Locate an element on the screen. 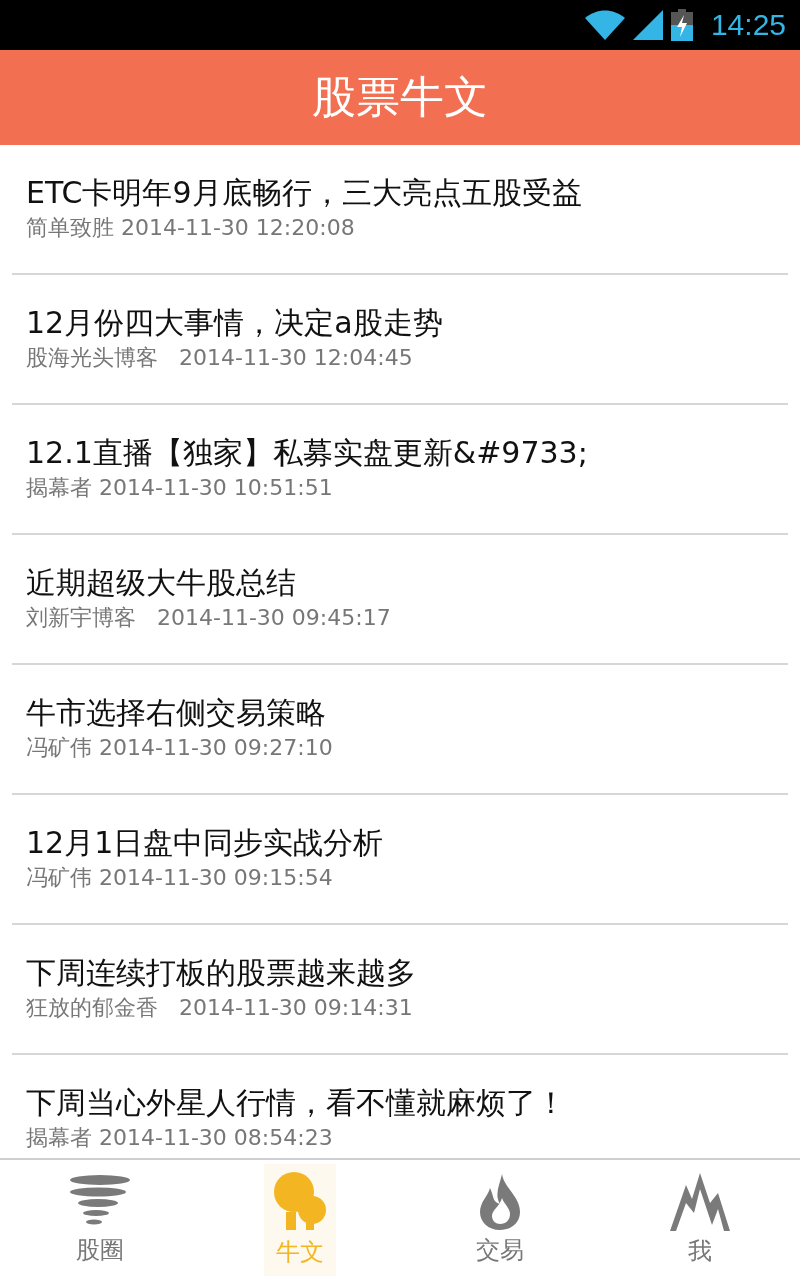  article-meta: 揭幕者 2014-11-30 08:54:23 is located at coordinates (180, 1138).